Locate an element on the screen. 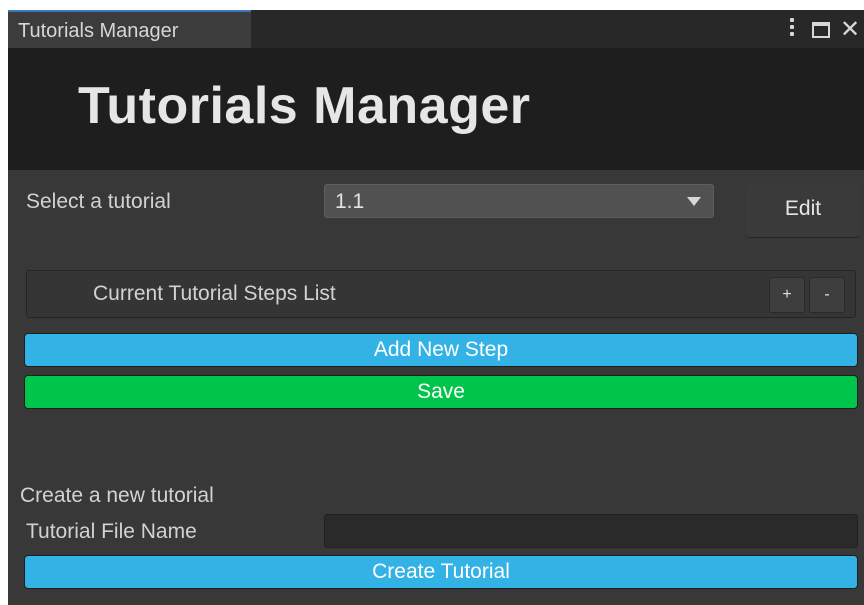 This screenshot has height=605, width=864. tutorial-file-name-label: Tutorial File Name is located at coordinates (111, 531).